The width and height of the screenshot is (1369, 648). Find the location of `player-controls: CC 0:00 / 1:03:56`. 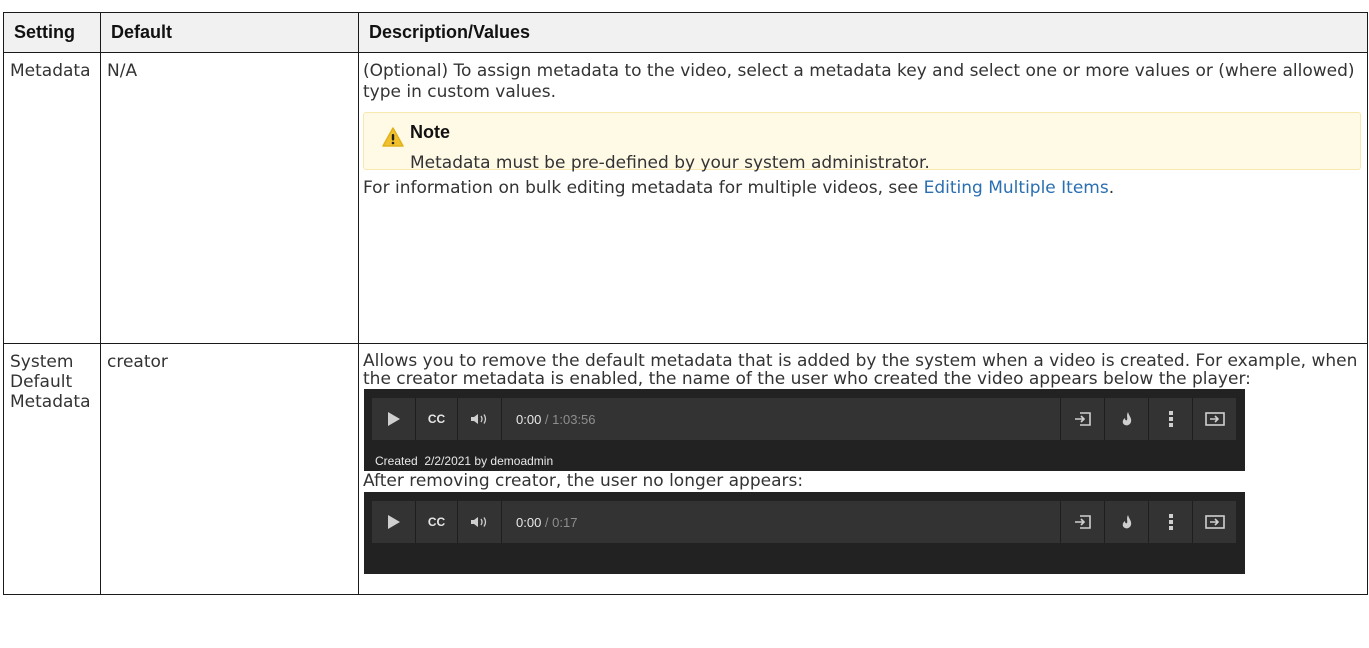

player-controls: CC 0:00 / 1:03:56 is located at coordinates (804, 419).